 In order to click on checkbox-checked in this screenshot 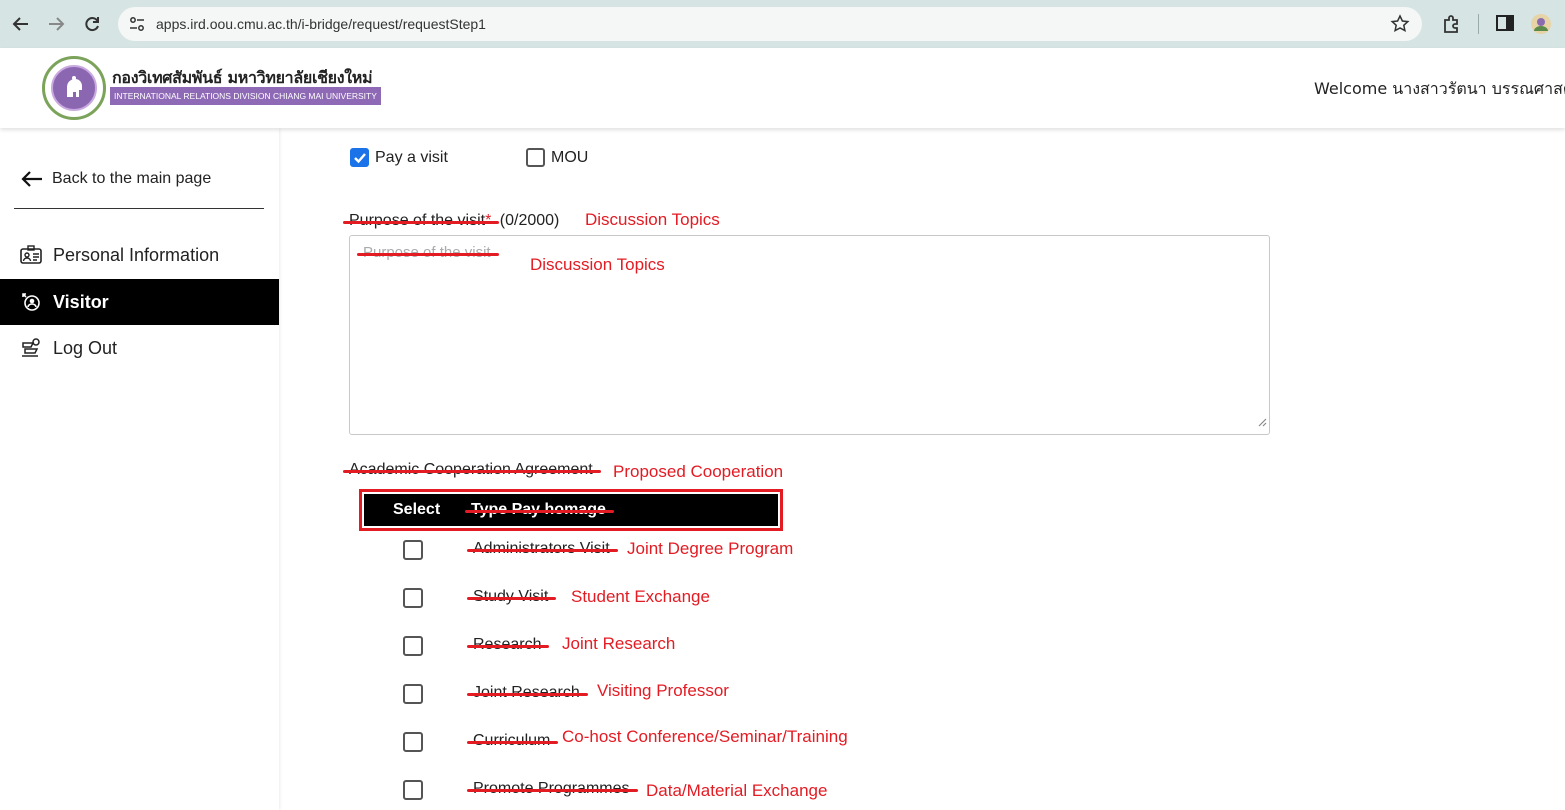, I will do `click(359, 157)`.